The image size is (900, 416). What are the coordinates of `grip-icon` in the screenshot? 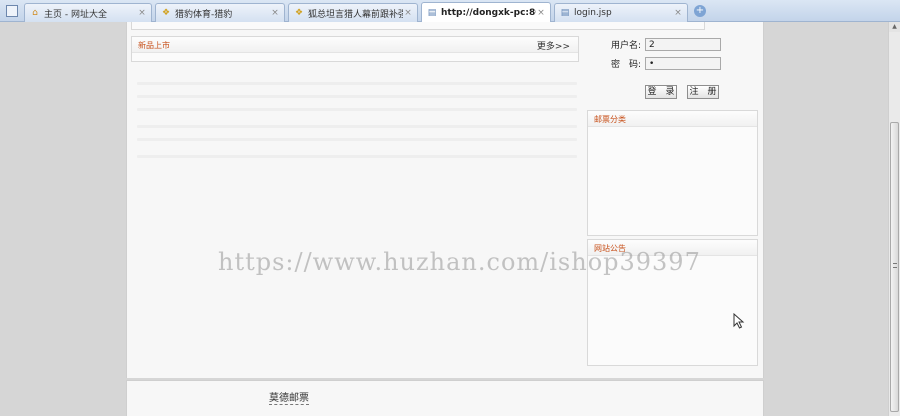 It's located at (895, 265).